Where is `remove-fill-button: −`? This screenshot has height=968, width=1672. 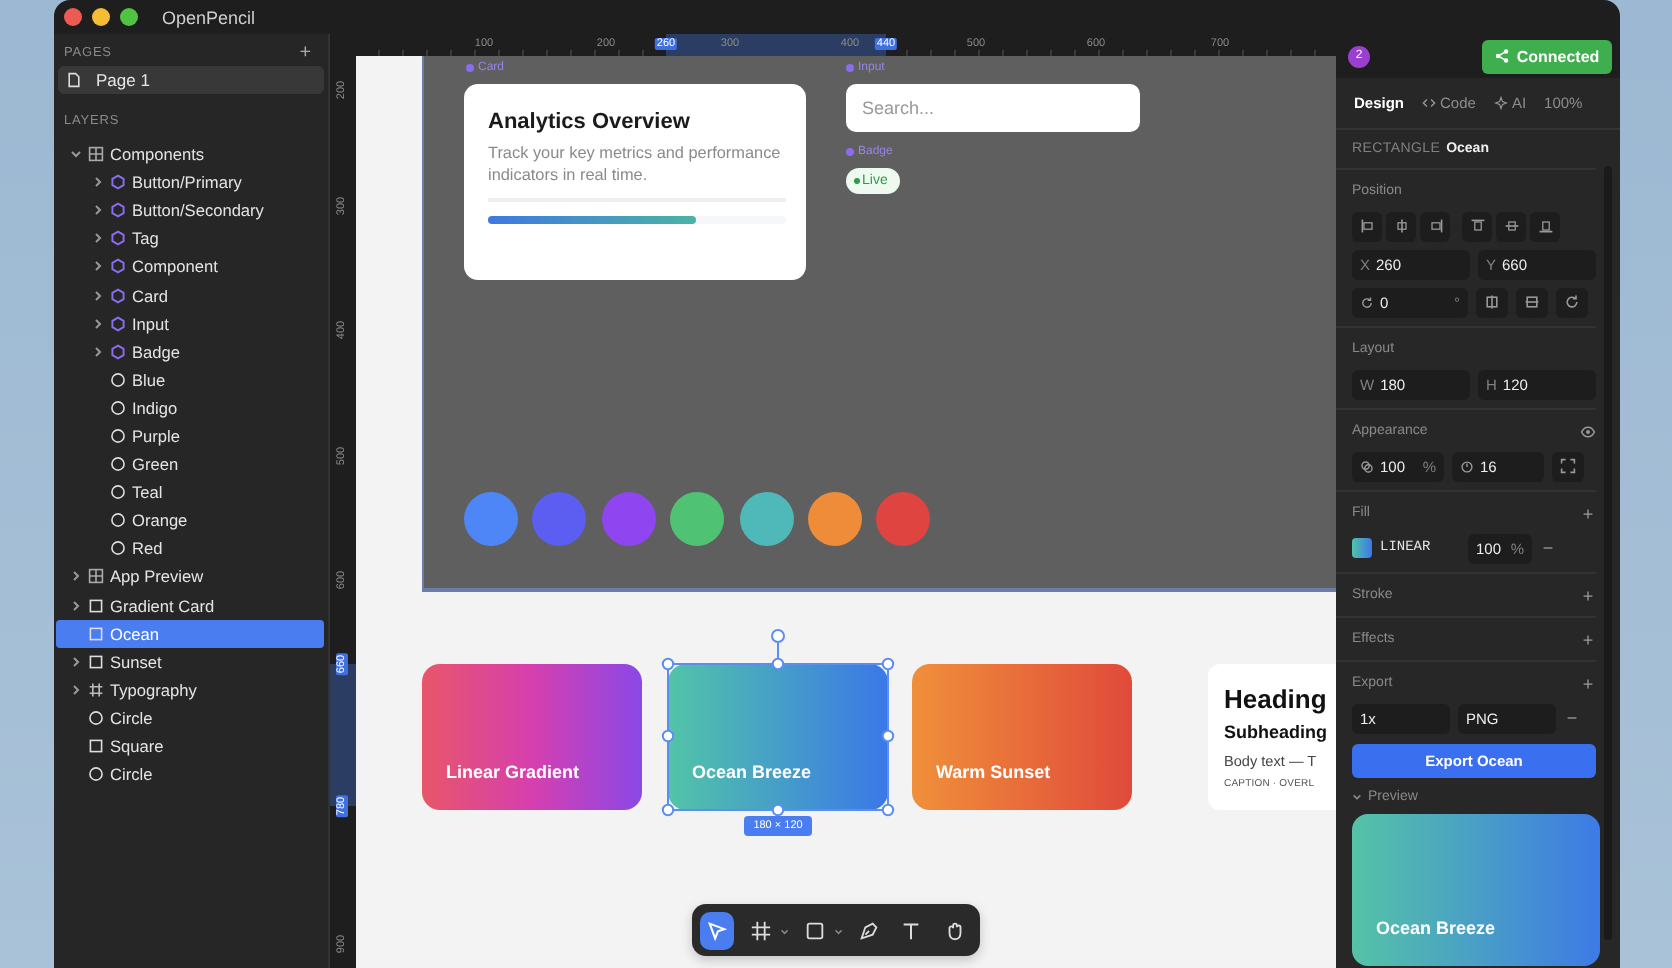
remove-fill-button: − is located at coordinates (1548, 548).